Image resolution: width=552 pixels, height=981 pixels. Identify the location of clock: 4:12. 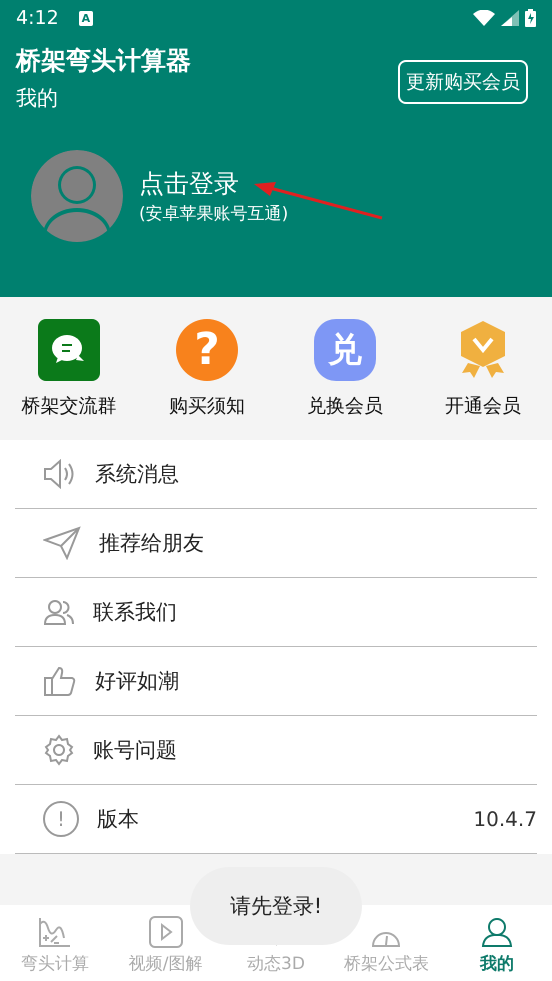
(37, 18).